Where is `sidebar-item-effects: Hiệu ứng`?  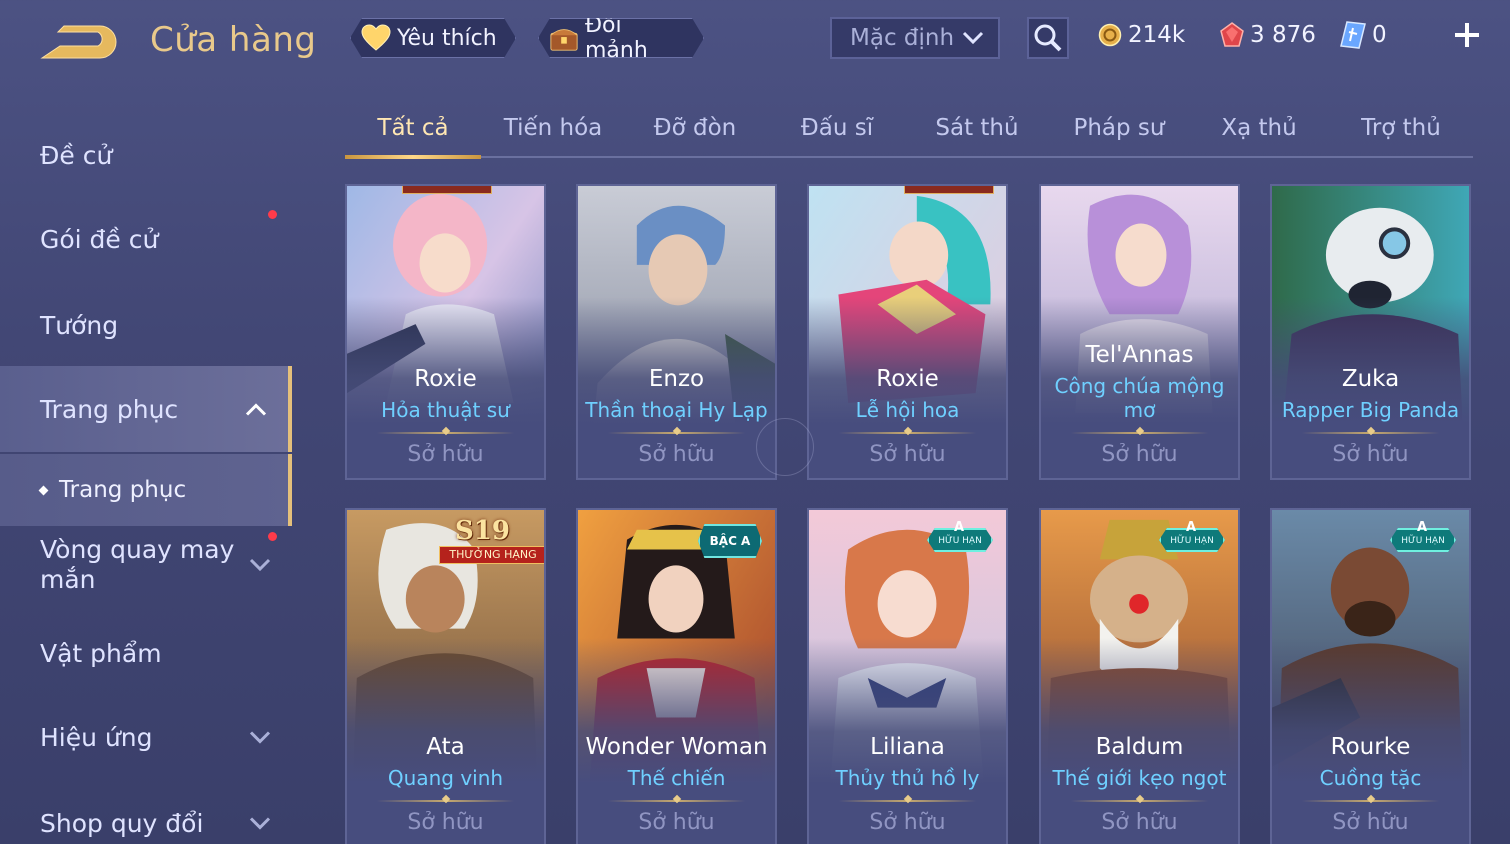 sidebar-item-effects: Hiệu ứng is located at coordinates (146, 737).